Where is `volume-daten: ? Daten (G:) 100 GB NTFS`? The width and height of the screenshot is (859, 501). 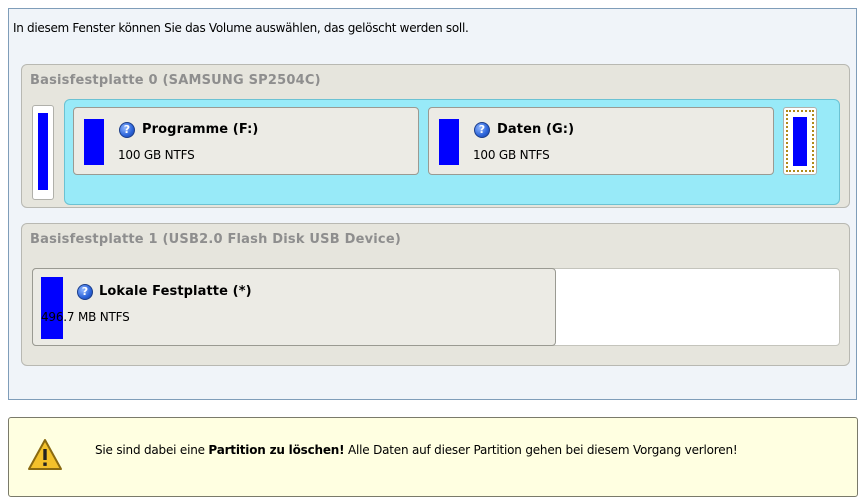
volume-daten: ? Daten (G:) 100 GB NTFS is located at coordinates (601, 141).